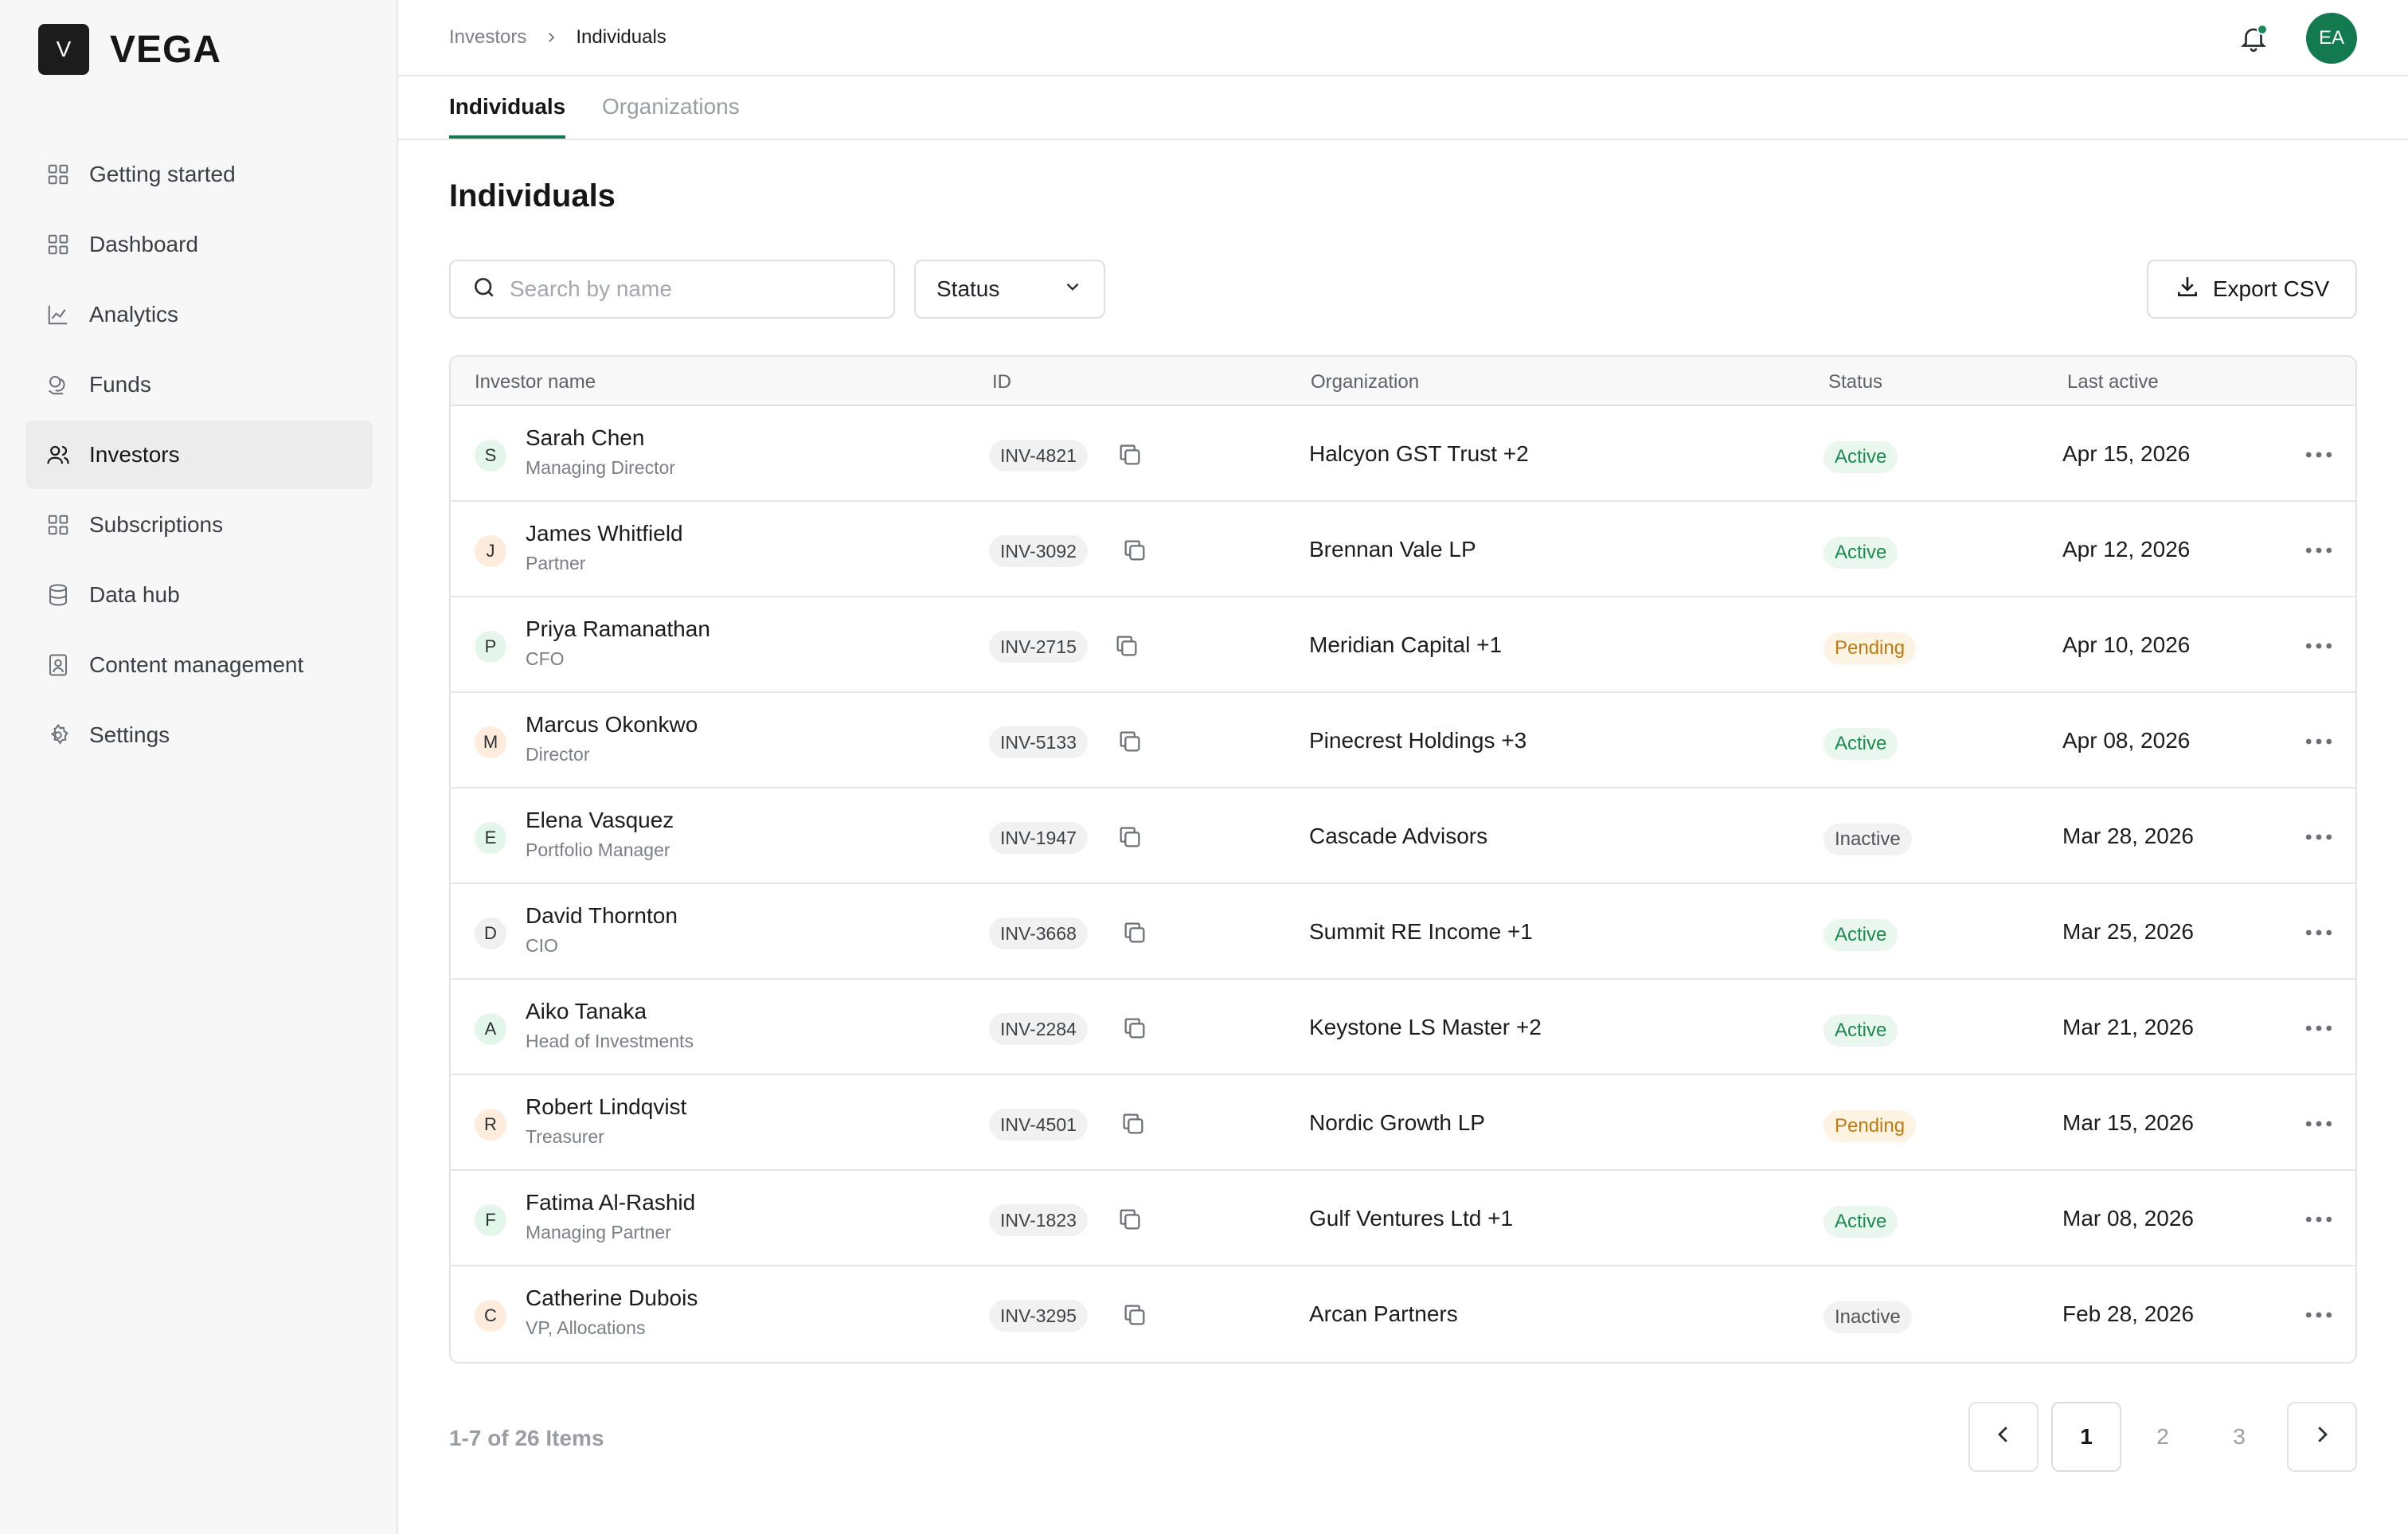  What do you see at coordinates (199, 385) in the screenshot?
I see `sidebar-item-funds: Funds` at bounding box center [199, 385].